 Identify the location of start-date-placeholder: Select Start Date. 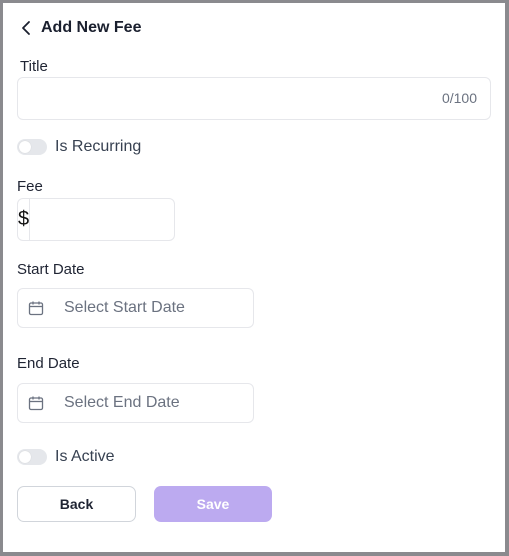
(124, 307).